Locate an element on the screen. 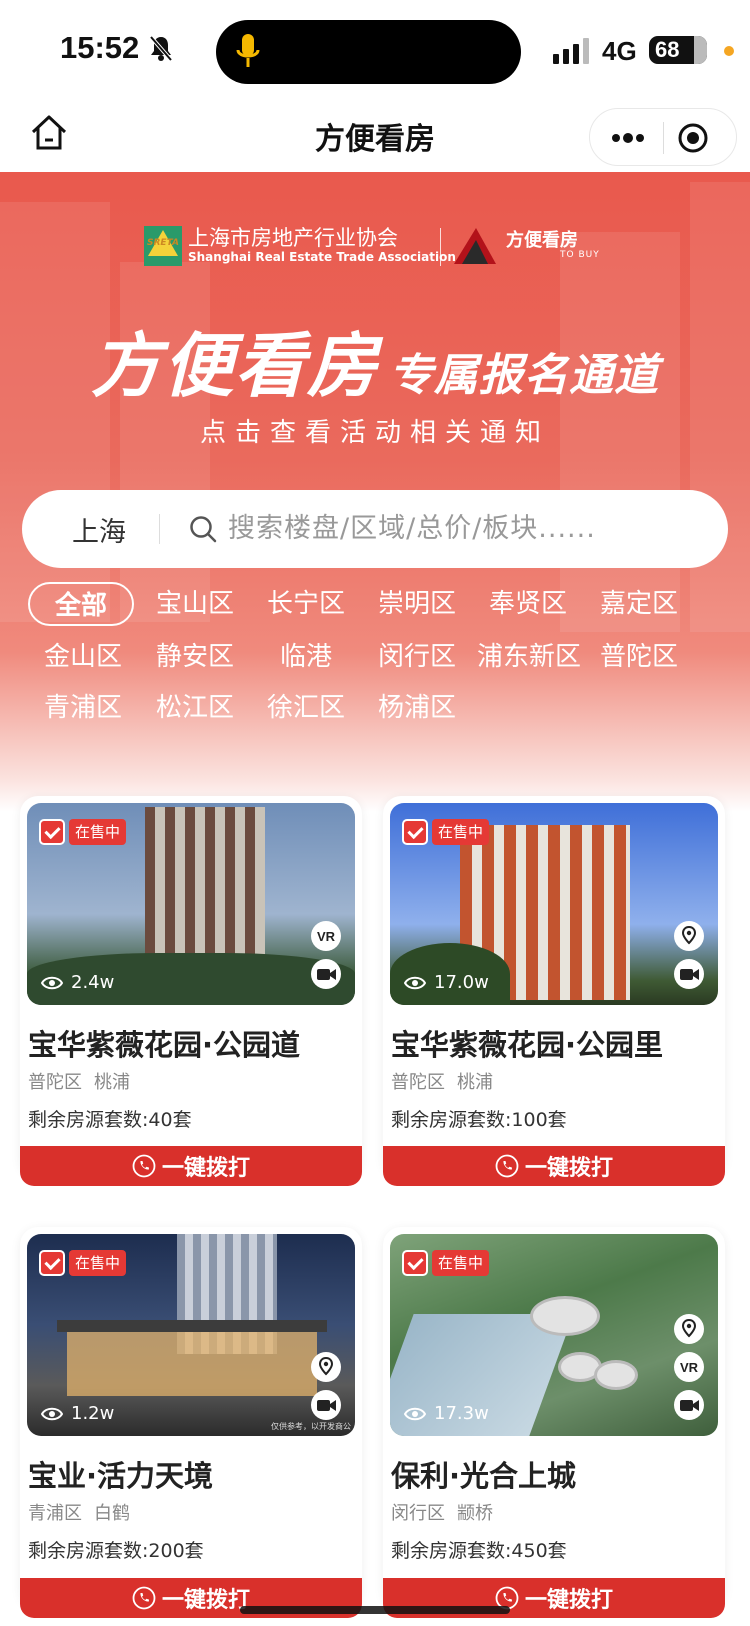 The image size is (750, 1626). privacy-dot is located at coordinates (729, 51).